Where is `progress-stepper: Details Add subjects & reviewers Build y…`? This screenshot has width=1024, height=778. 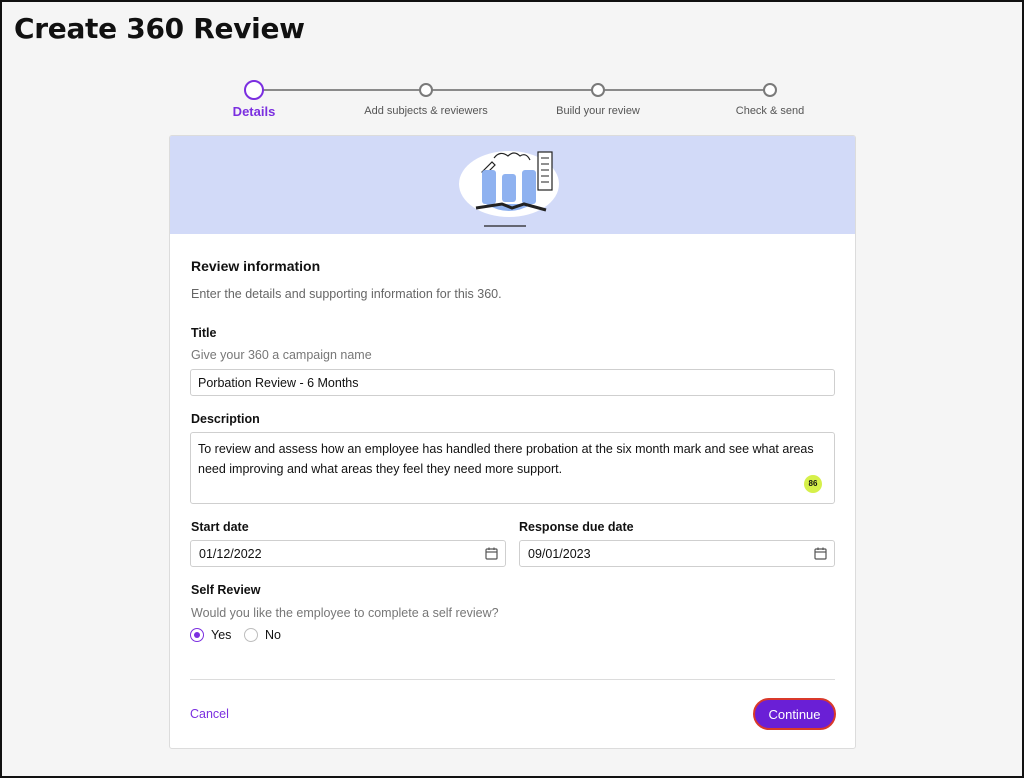 progress-stepper: Details Add subjects & reviewers Build y… is located at coordinates (513, 105).